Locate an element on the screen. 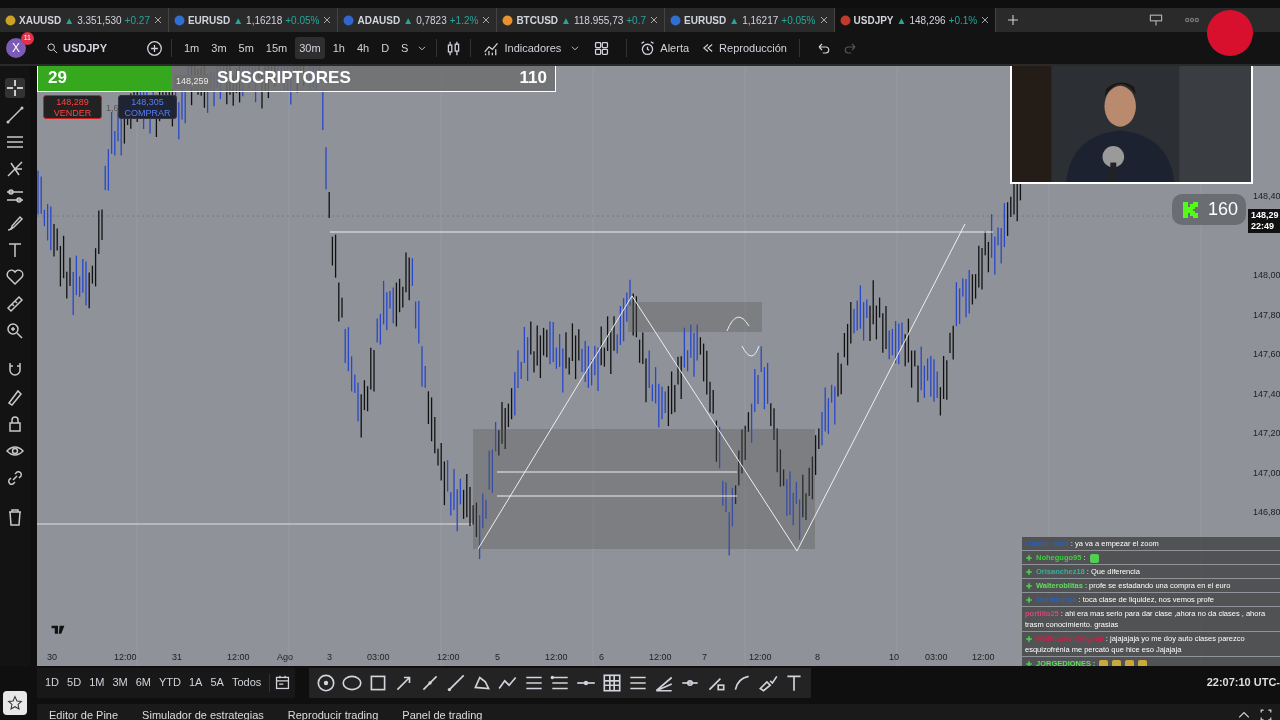 Image resolution: width=1280 pixels, height=720 pixels. interval-button: 1h is located at coordinates (338, 48).